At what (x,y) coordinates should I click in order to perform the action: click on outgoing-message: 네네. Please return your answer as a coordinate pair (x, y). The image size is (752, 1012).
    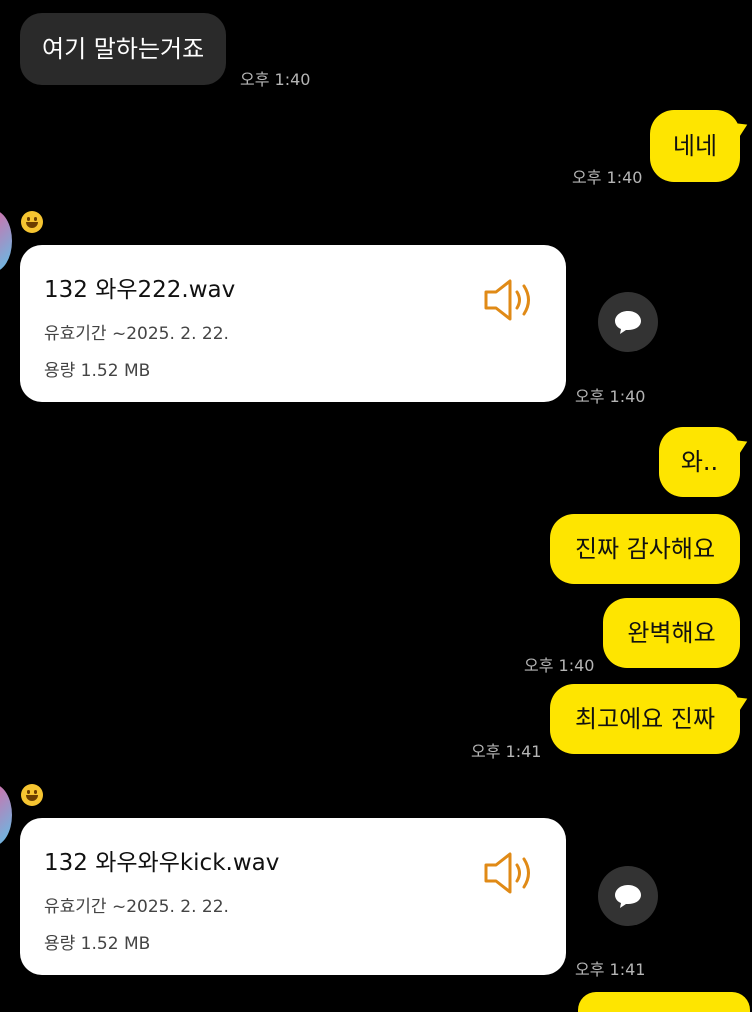
    Looking at the image, I should click on (701, 146).